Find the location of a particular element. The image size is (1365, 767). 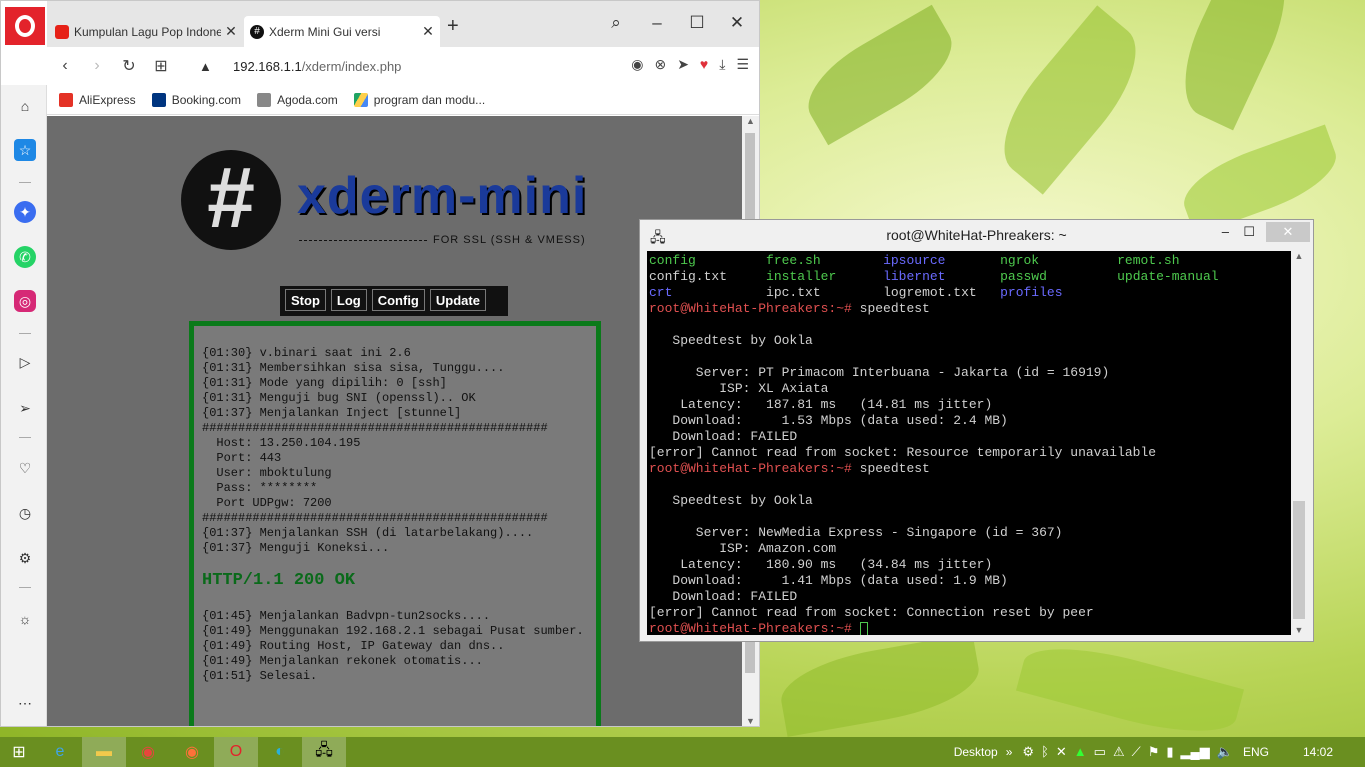

tab-title: Kumpulan Lagu Pop Indone is located at coordinates (147, 31).